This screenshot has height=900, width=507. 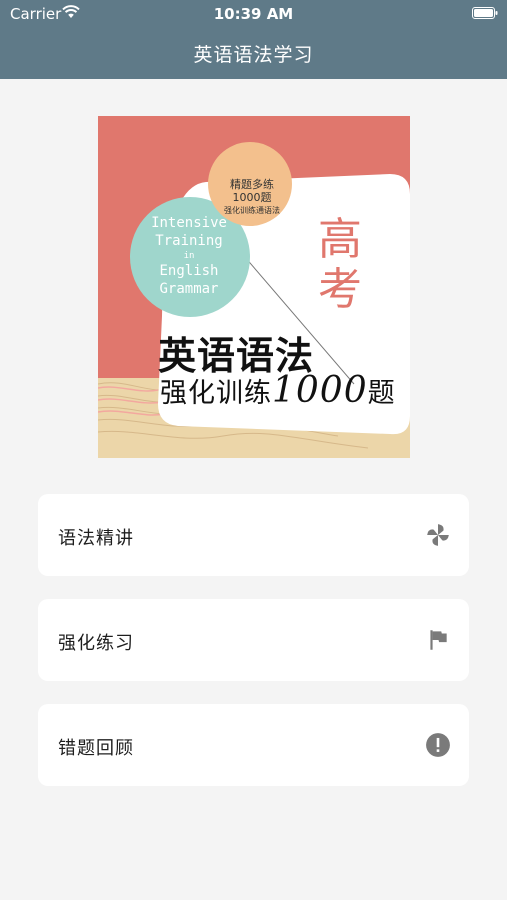 I want to click on cover-badge-line2: 1000题, so click(x=252, y=197).